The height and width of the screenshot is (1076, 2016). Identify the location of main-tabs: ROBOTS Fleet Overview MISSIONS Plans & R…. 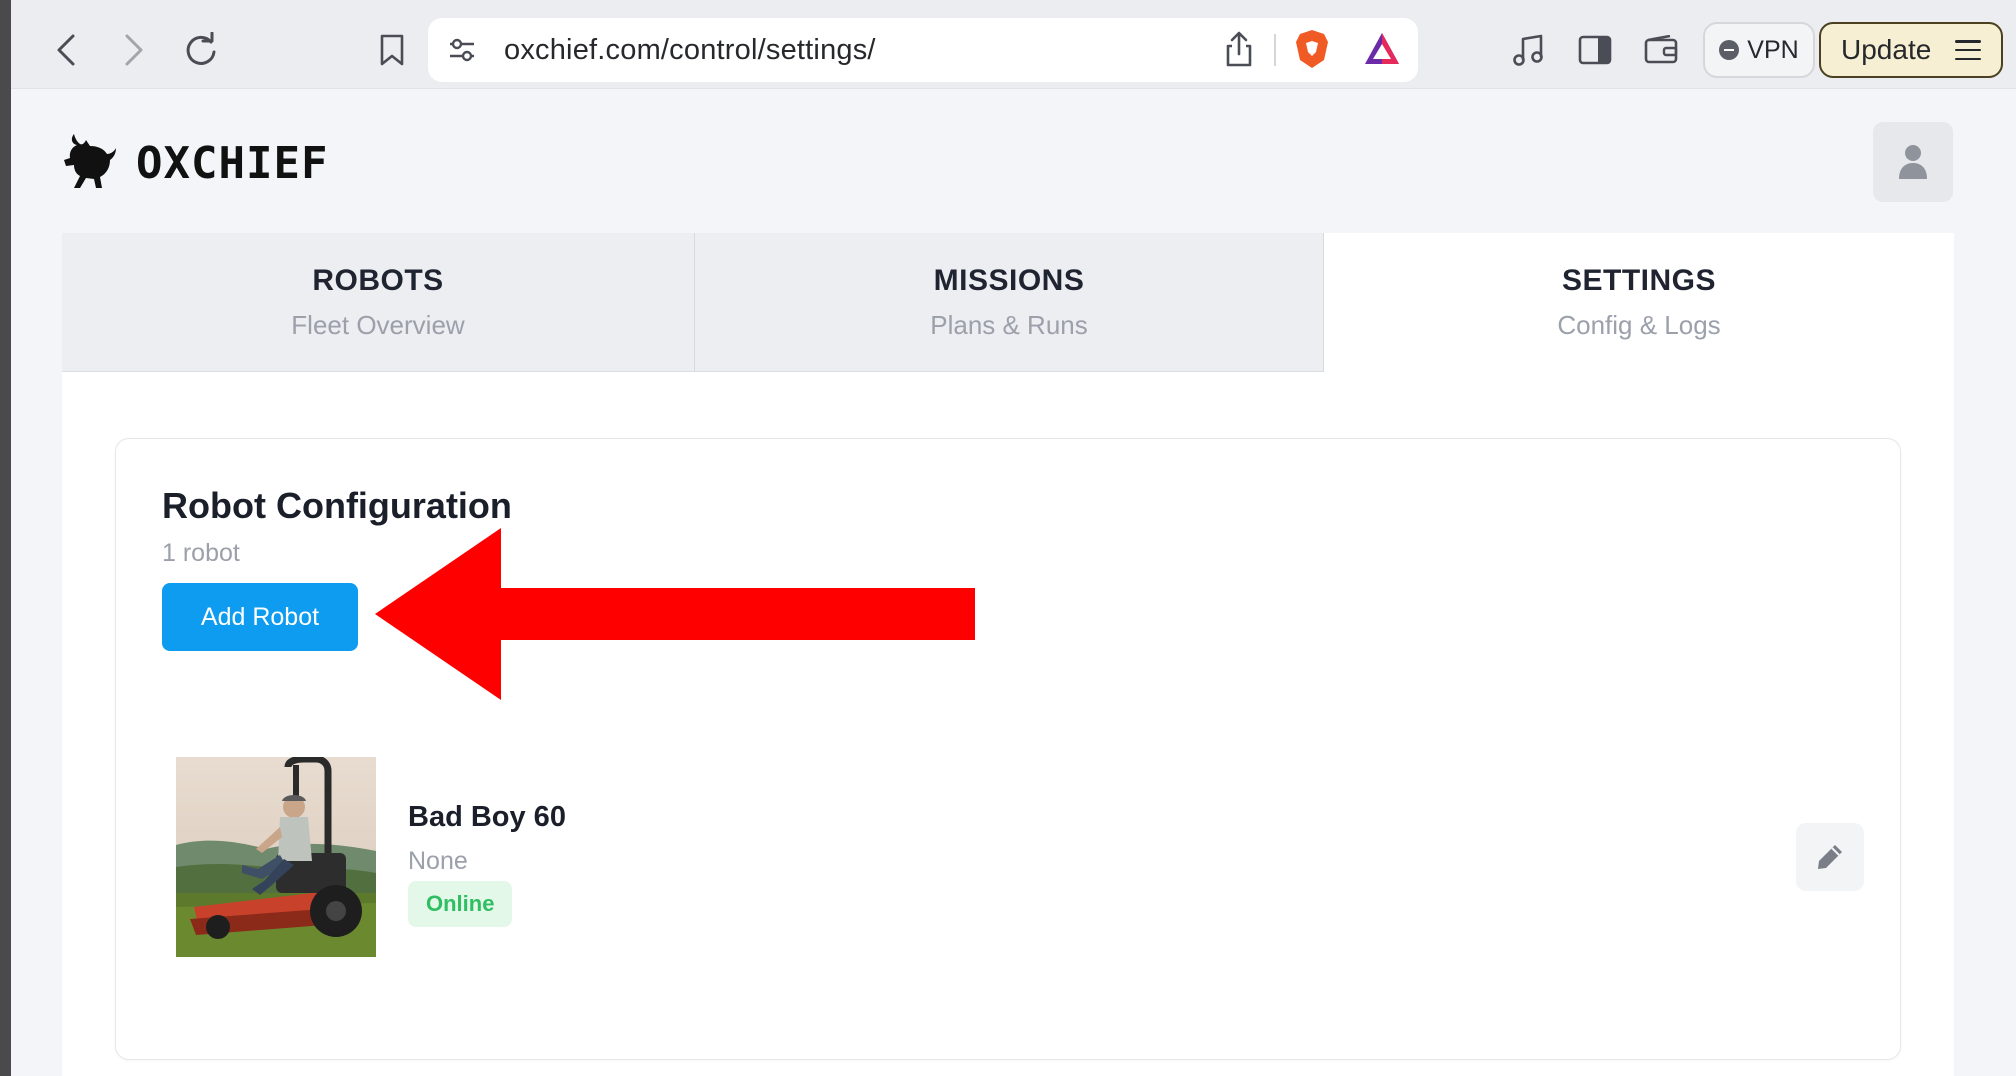
(1008, 302).